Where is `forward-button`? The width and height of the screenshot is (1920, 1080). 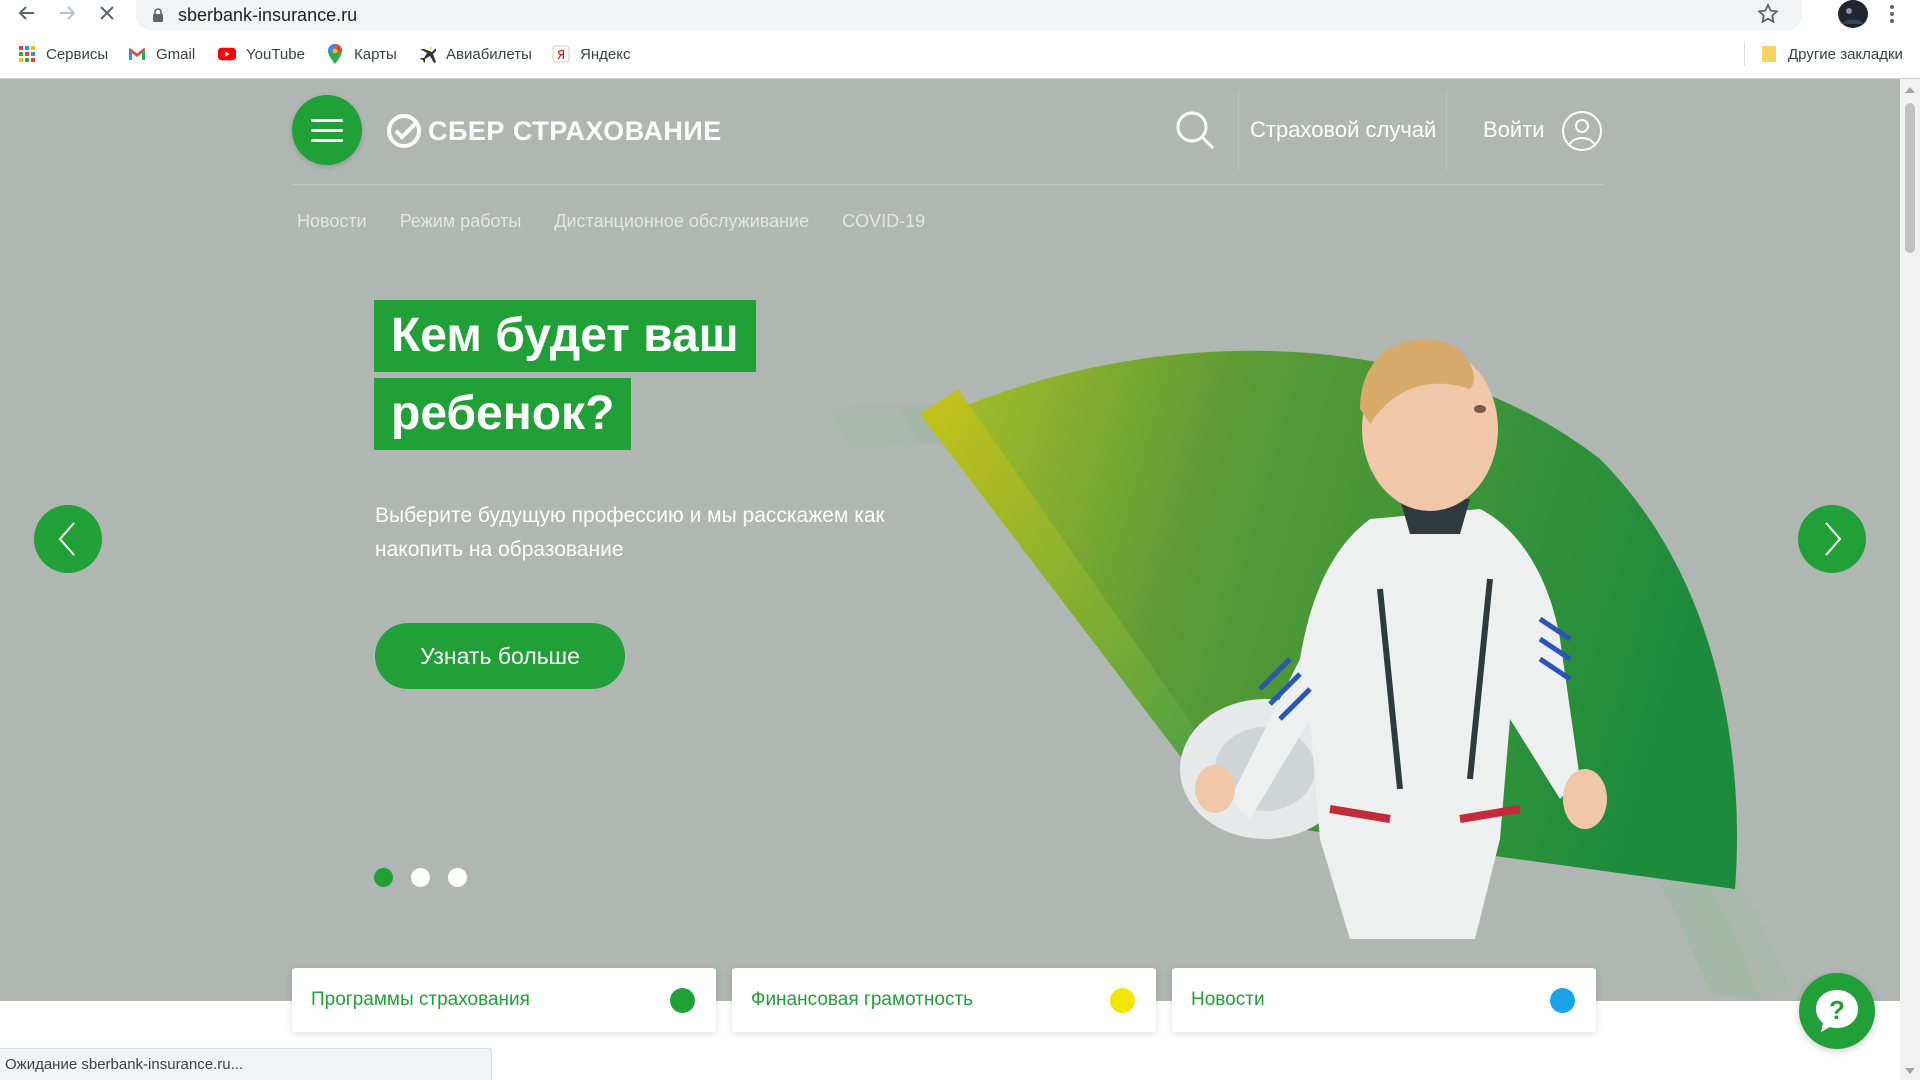 forward-button is located at coordinates (67, 13).